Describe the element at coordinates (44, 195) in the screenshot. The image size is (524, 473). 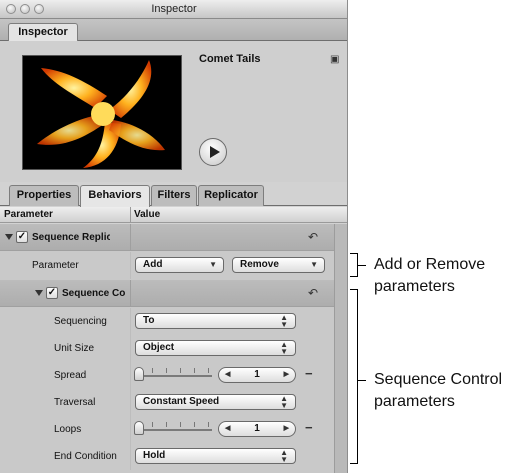
I see `tab-properties: Properties` at that location.